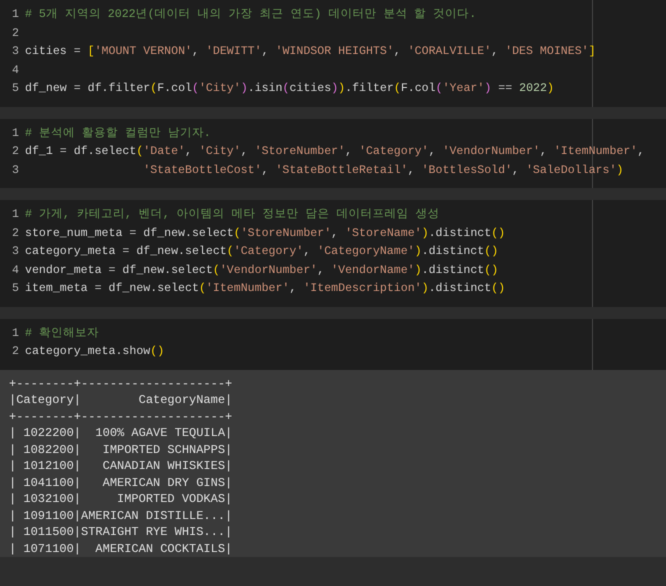 The width and height of the screenshot is (666, 586). I want to click on code-line: cities = ['MOUNT VERNON', 'DEWITT', 'WINDSOR HEIGHTS', 'CORALVILLE', 'DES MOINES'], so click(310, 52).